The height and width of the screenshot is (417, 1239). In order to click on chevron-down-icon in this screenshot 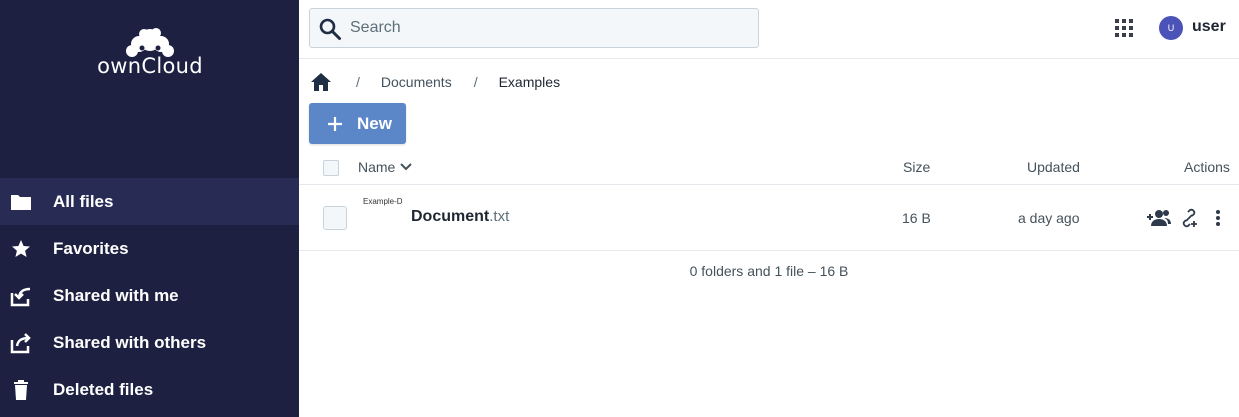, I will do `click(406, 167)`.